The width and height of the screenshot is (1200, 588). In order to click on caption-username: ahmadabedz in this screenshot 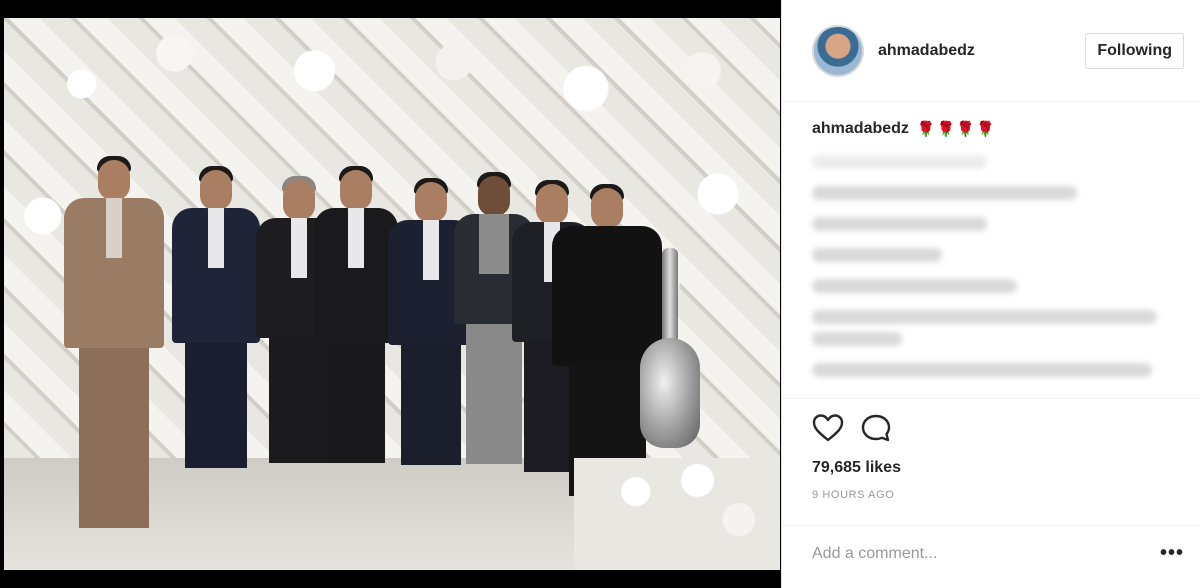, I will do `click(860, 129)`.